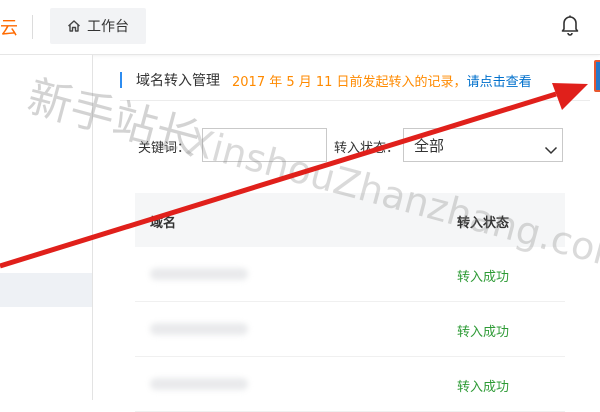 The image size is (600, 412). What do you see at coordinates (570, 27) in the screenshot?
I see `bell-icon` at bounding box center [570, 27].